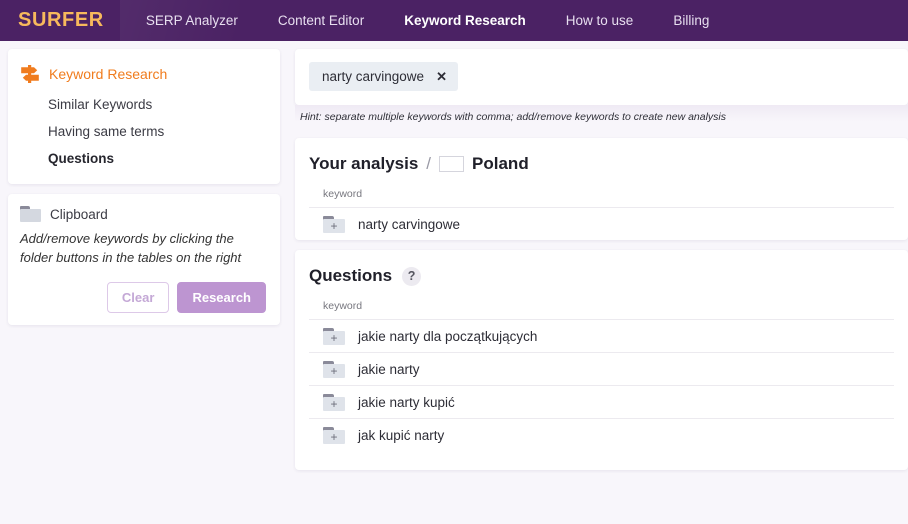 The image size is (908, 524). Describe the element at coordinates (373, 76) in the screenshot. I see `keyword-chip-label: narty carvingowe` at that location.